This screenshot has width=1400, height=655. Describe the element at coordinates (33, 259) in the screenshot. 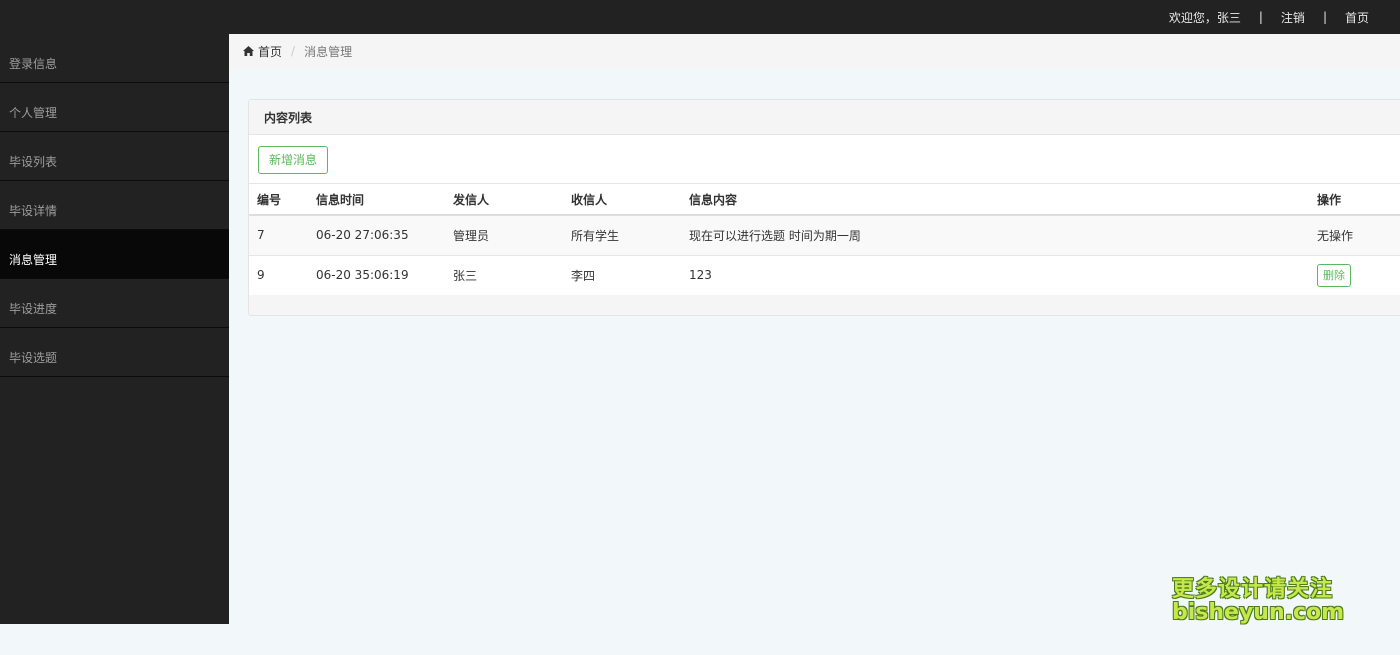

I see `sidebar-item-label: 消息管理` at that location.